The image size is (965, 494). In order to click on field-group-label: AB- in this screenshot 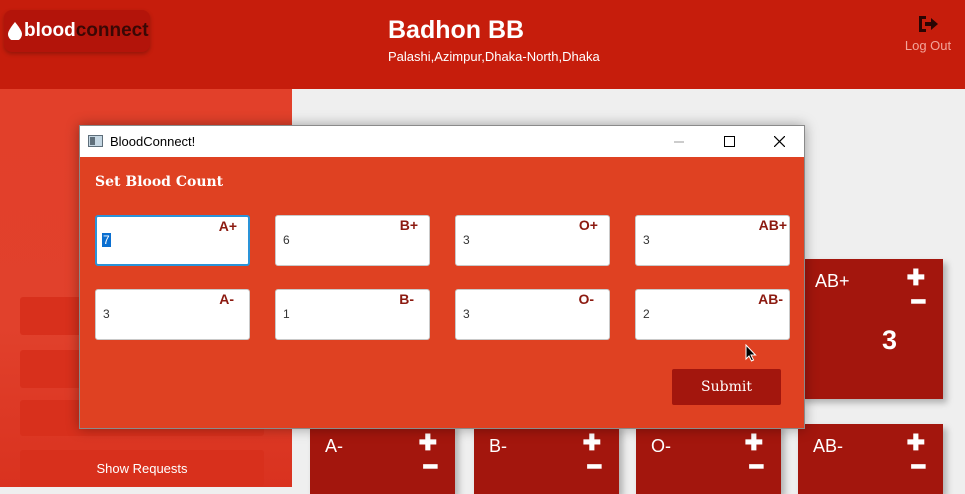, I will do `click(770, 299)`.